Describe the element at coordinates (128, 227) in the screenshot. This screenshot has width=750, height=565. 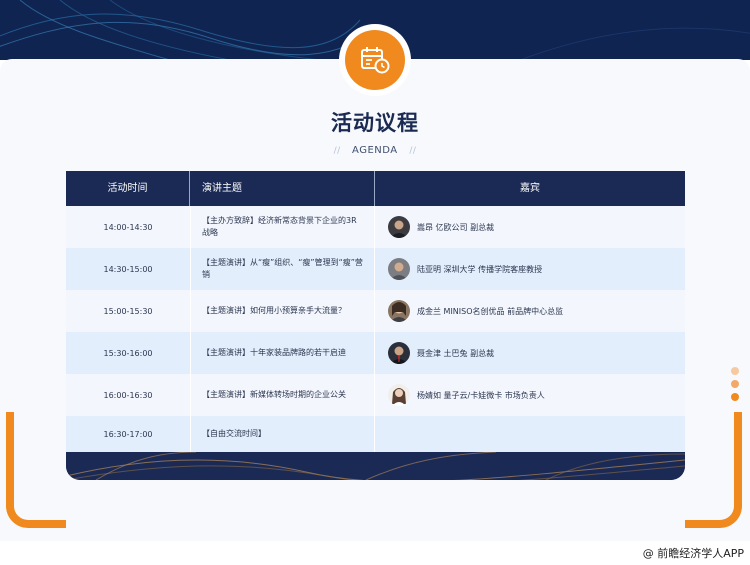
I see `time-cell: 14:00-14:30` at that location.